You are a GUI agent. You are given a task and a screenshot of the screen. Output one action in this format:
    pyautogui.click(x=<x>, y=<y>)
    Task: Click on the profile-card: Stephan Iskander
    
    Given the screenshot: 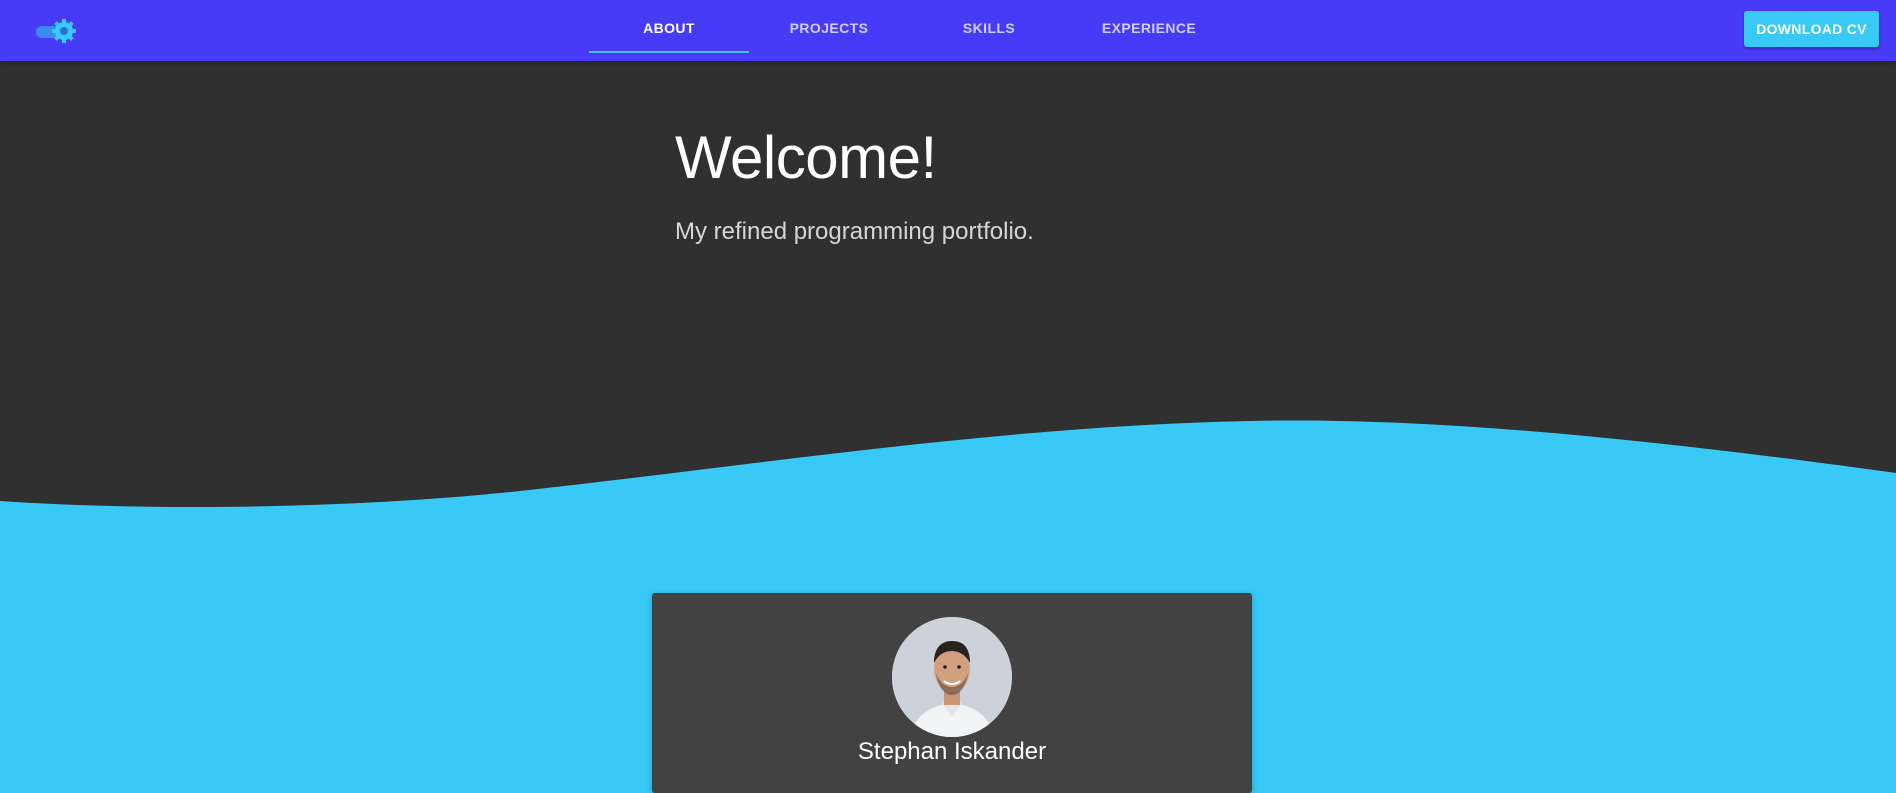 What is the action you would take?
    pyautogui.click(x=952, y=693)
    